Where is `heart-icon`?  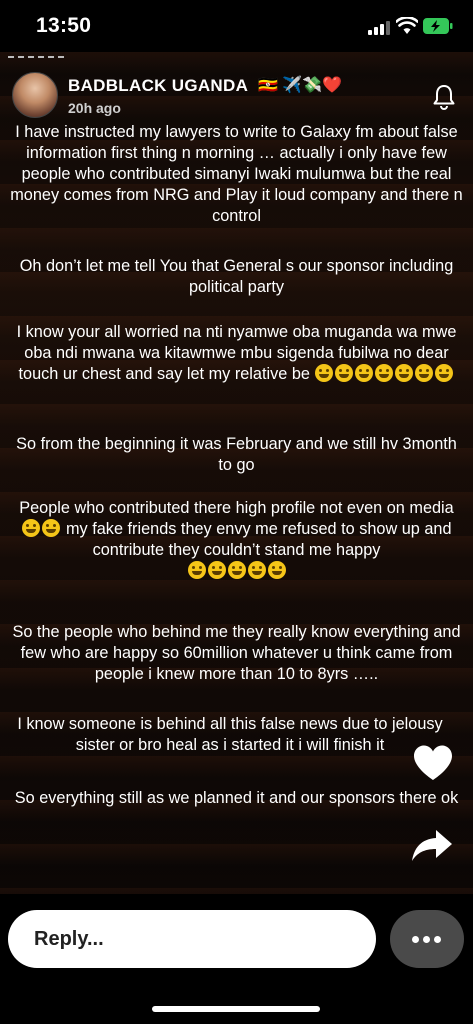 heart-icon is located at coordinates (433, 763).